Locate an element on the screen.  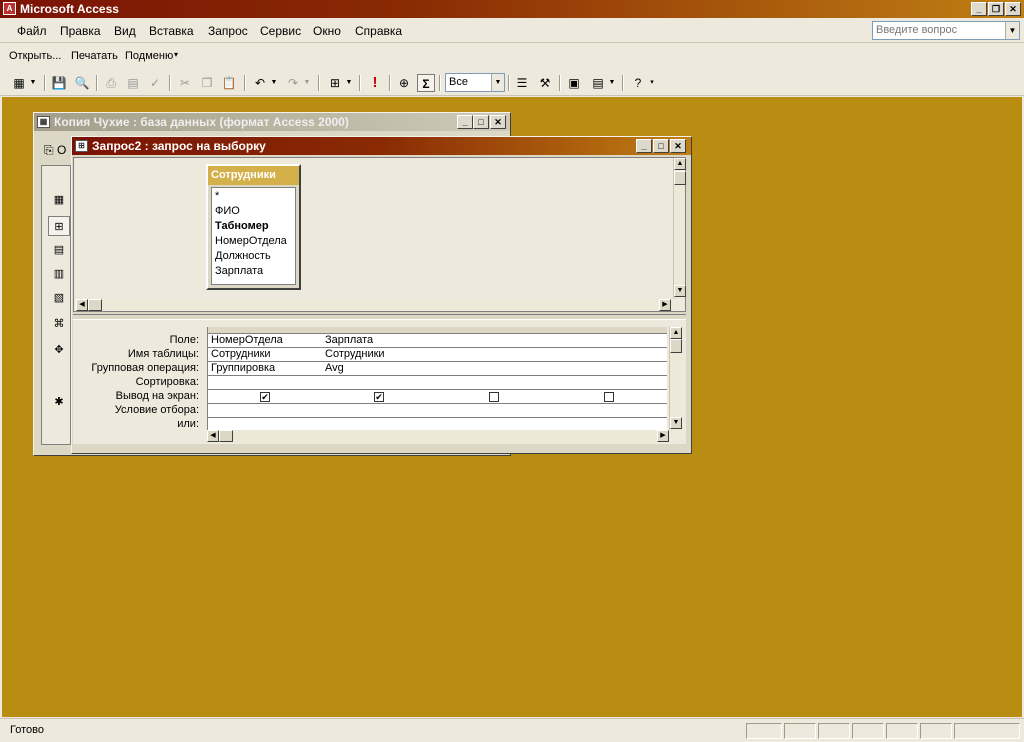
maximize-button: □ is located at coordinates (481, 122).